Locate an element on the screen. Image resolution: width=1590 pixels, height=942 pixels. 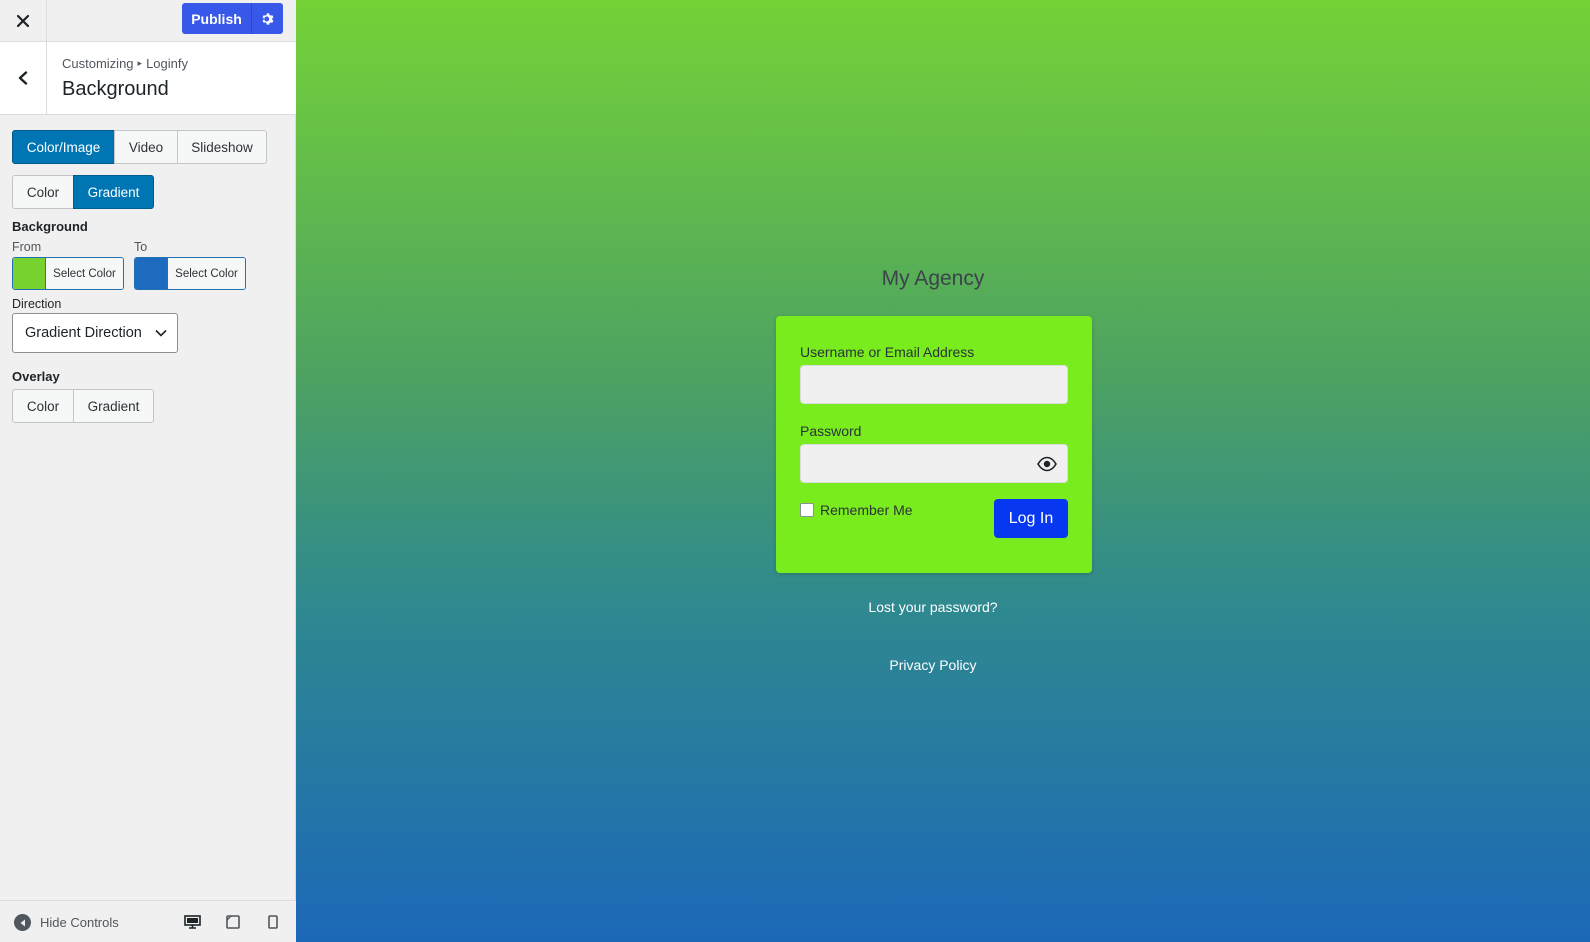
background-mode-tabs: Color Gradient is located at coordinates (83, 192).